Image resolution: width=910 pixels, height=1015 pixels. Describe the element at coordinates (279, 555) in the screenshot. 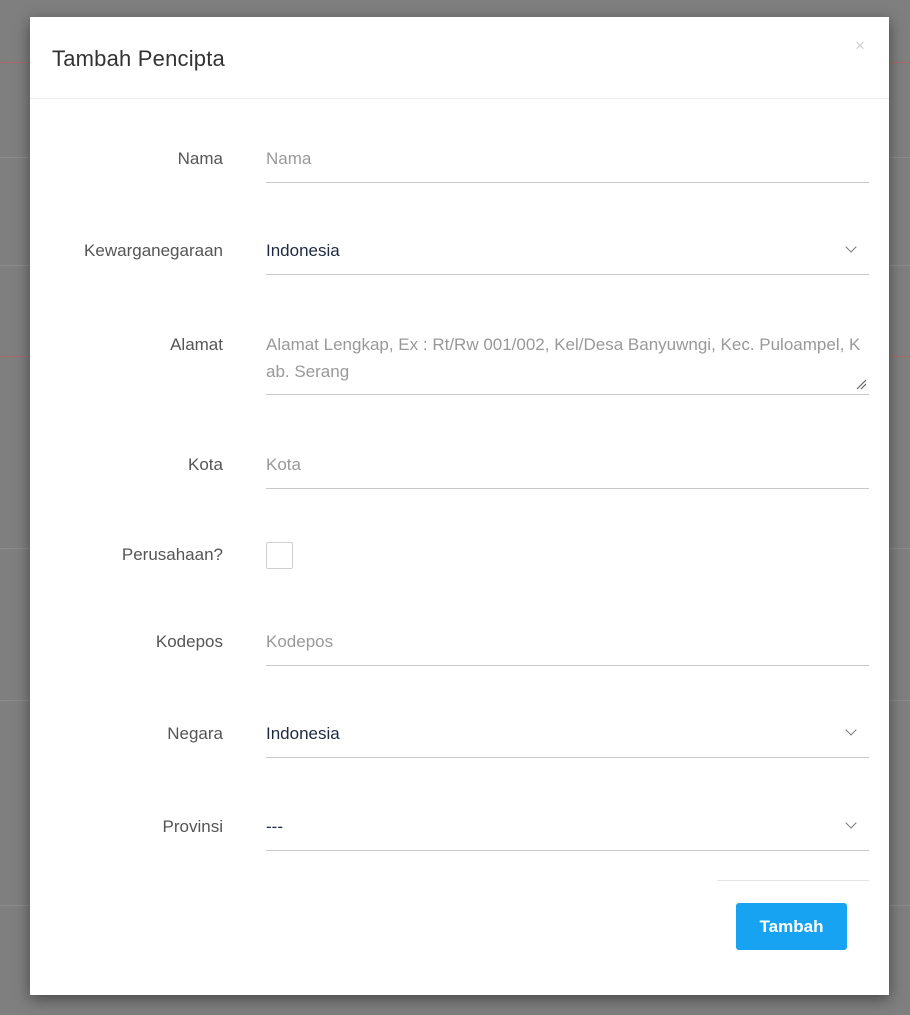

I see `perusahaan-checkbox` at that location.